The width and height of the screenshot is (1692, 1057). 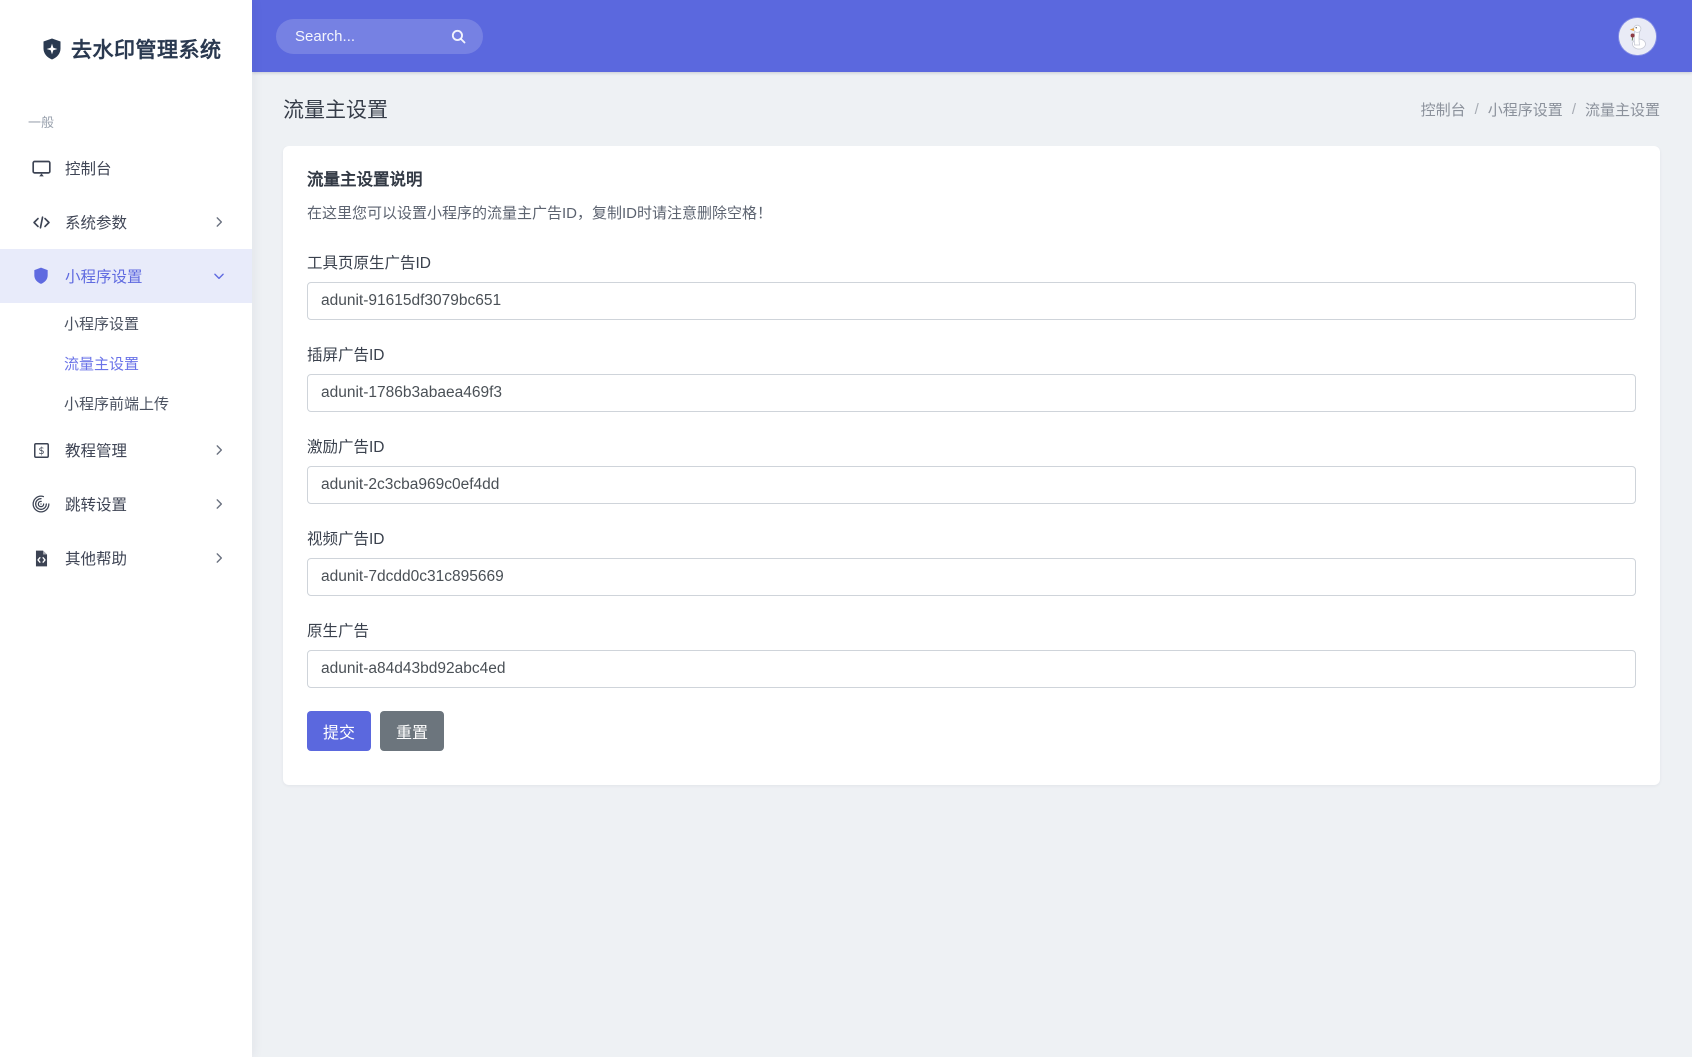 I want to click on submenu-item-label: 小程序前端上传, so click(x=117, y=404).